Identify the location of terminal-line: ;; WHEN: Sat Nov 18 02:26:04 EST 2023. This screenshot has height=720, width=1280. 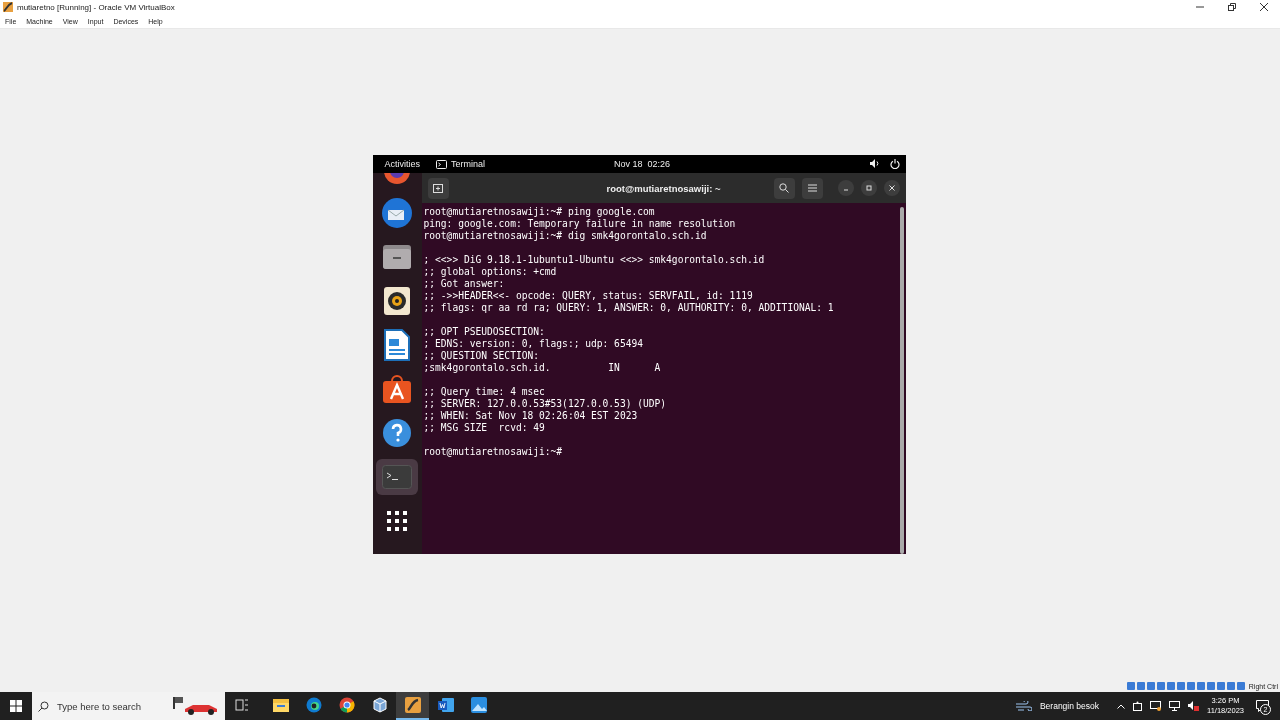
(531, 416).